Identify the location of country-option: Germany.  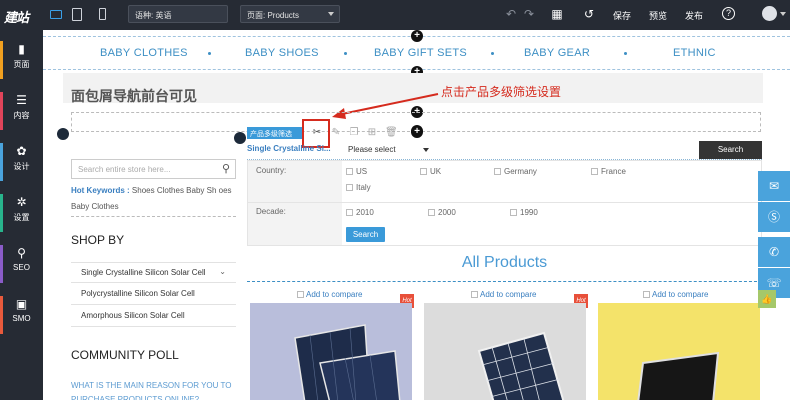
(515, 171).